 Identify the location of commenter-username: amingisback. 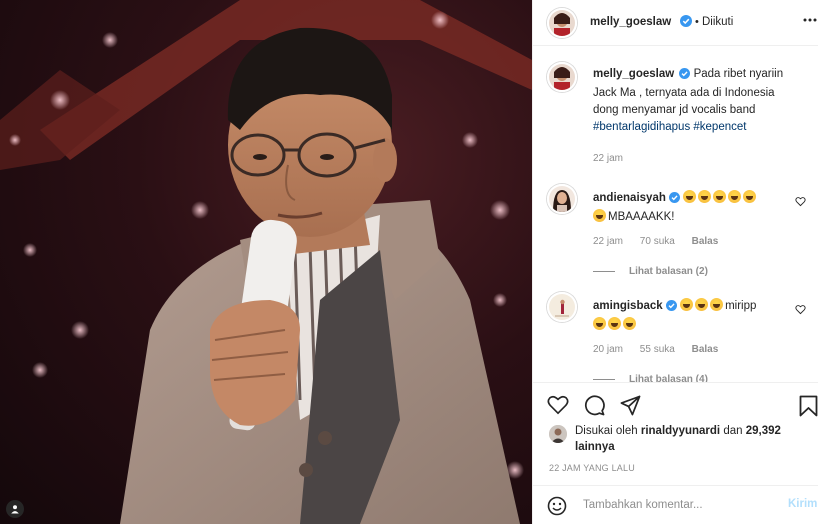
(628, 306).